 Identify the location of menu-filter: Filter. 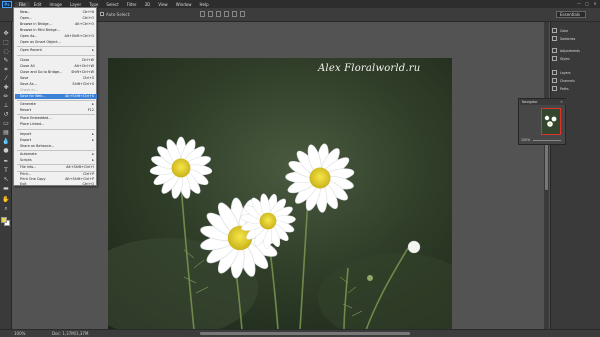
(132, 4).